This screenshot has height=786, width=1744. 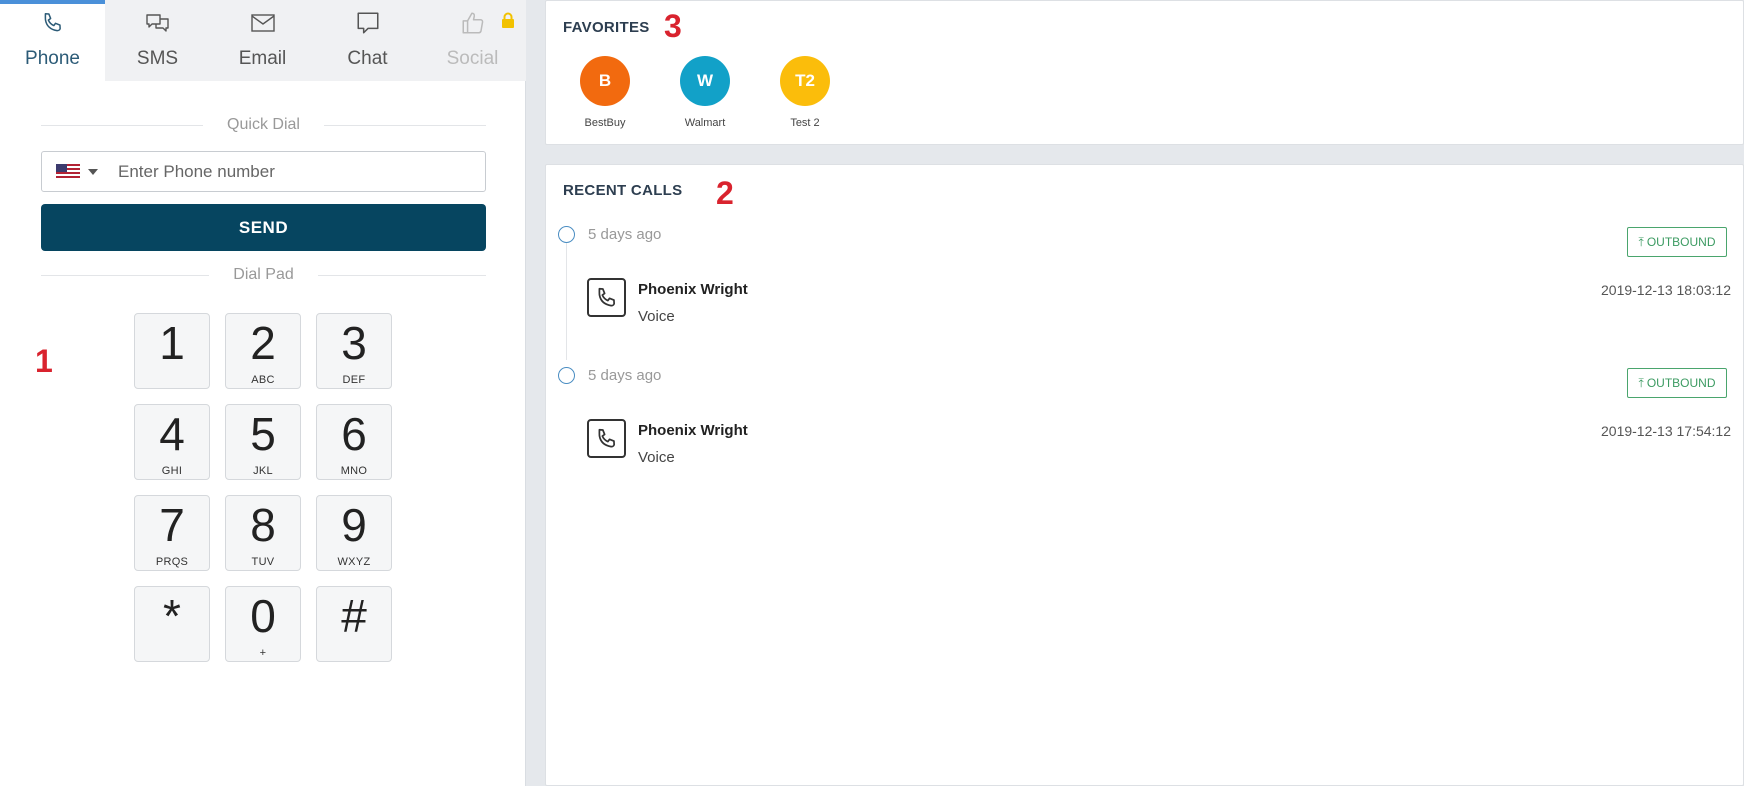 I want to click on annotation-marker-1: 1, so click(x=44, y=361).